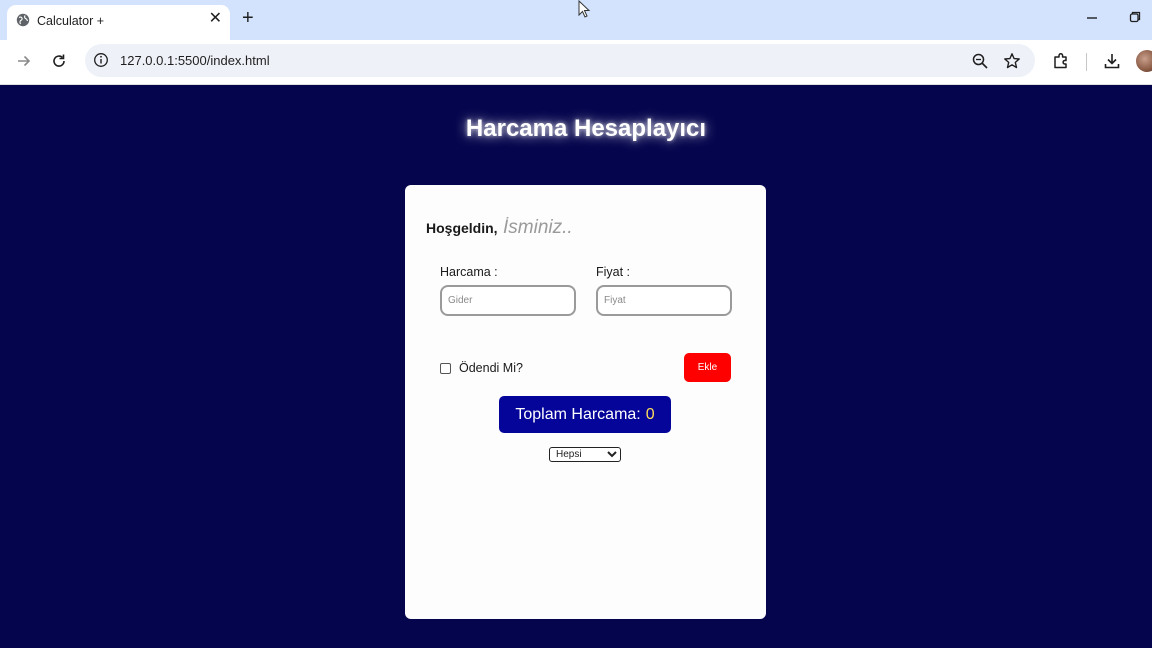  I want to click on globe-icon, so click(23, 20).